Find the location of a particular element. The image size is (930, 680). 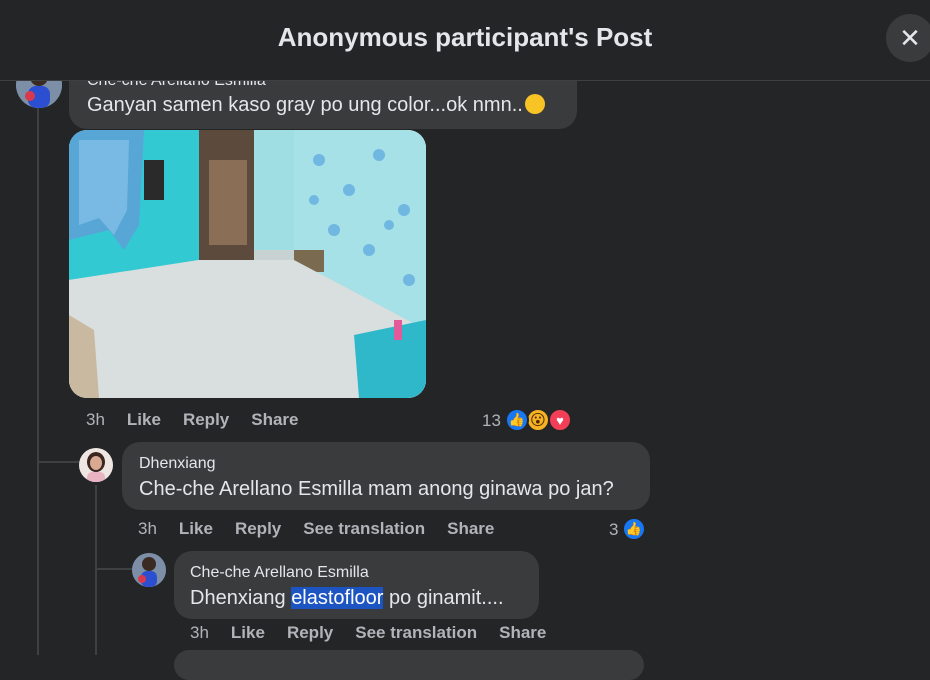

close-icon: ✕ is located at coordinates (910, 38).